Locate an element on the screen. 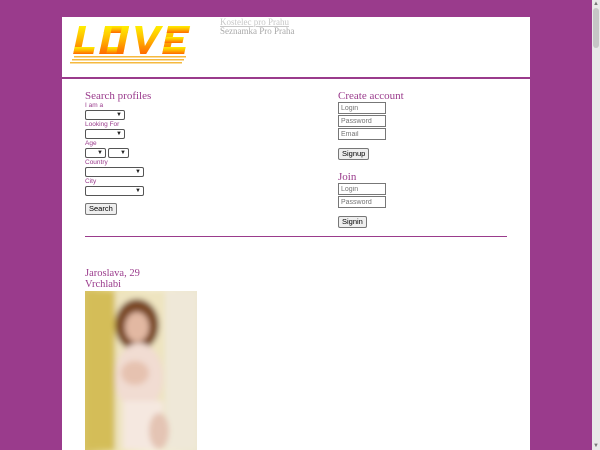 Image resolution: width=600 pixels, height=450 pixels. scroll-down-icon: ▼ is located at coordinates (596, 446).